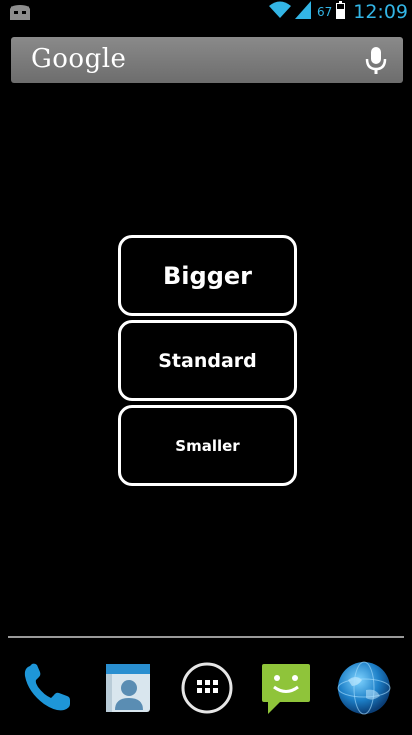 This screenshot has width=412, height=735. What do you see at coordinates (206, 637) in the screenshot?
I see `dock-divider` at bounding box center [206, 637].